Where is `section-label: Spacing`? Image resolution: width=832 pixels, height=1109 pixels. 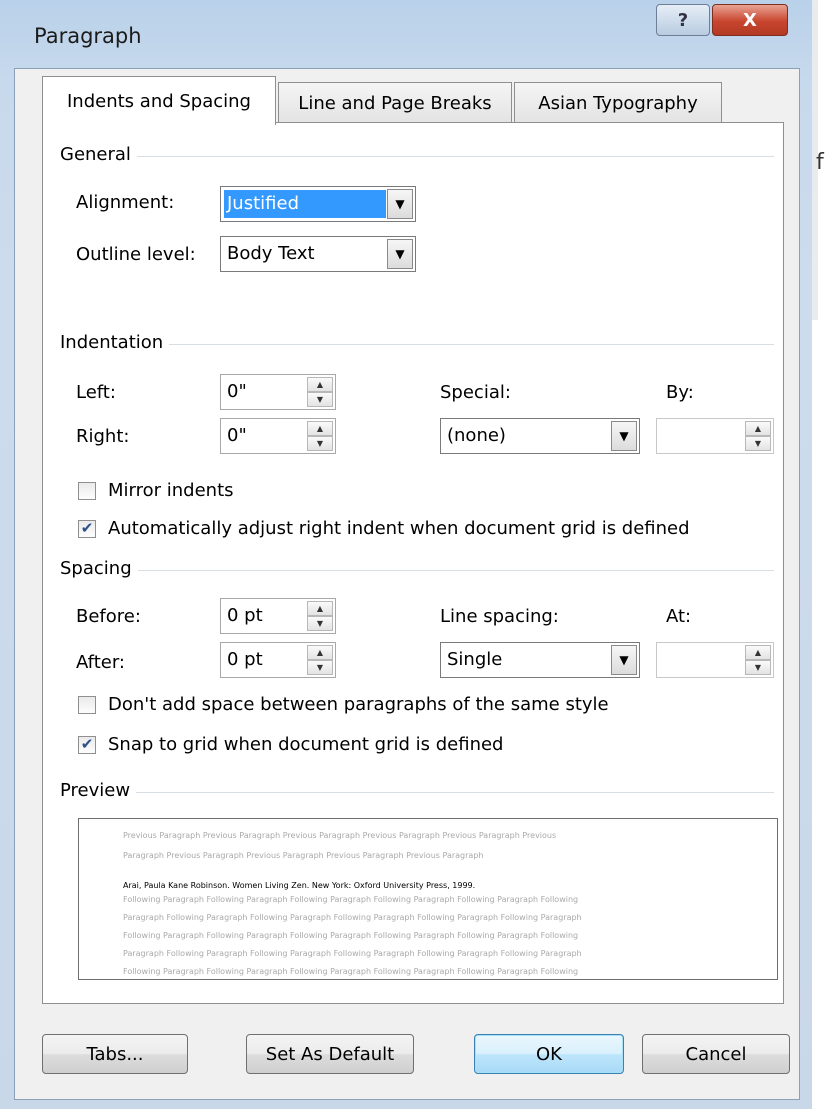
section-label: Spacing is located at coordinates (99, 568).